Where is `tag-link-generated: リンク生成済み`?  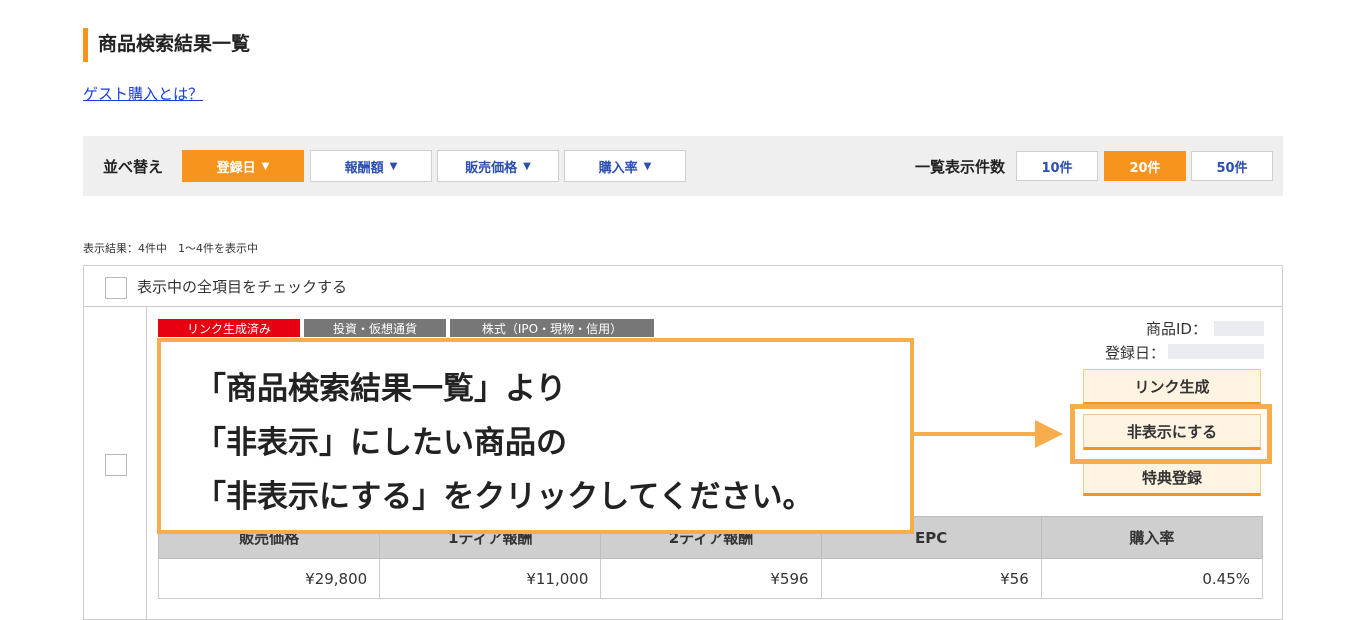 tag-link-generated: リンク生成済み is located at coordinates (229, 328).